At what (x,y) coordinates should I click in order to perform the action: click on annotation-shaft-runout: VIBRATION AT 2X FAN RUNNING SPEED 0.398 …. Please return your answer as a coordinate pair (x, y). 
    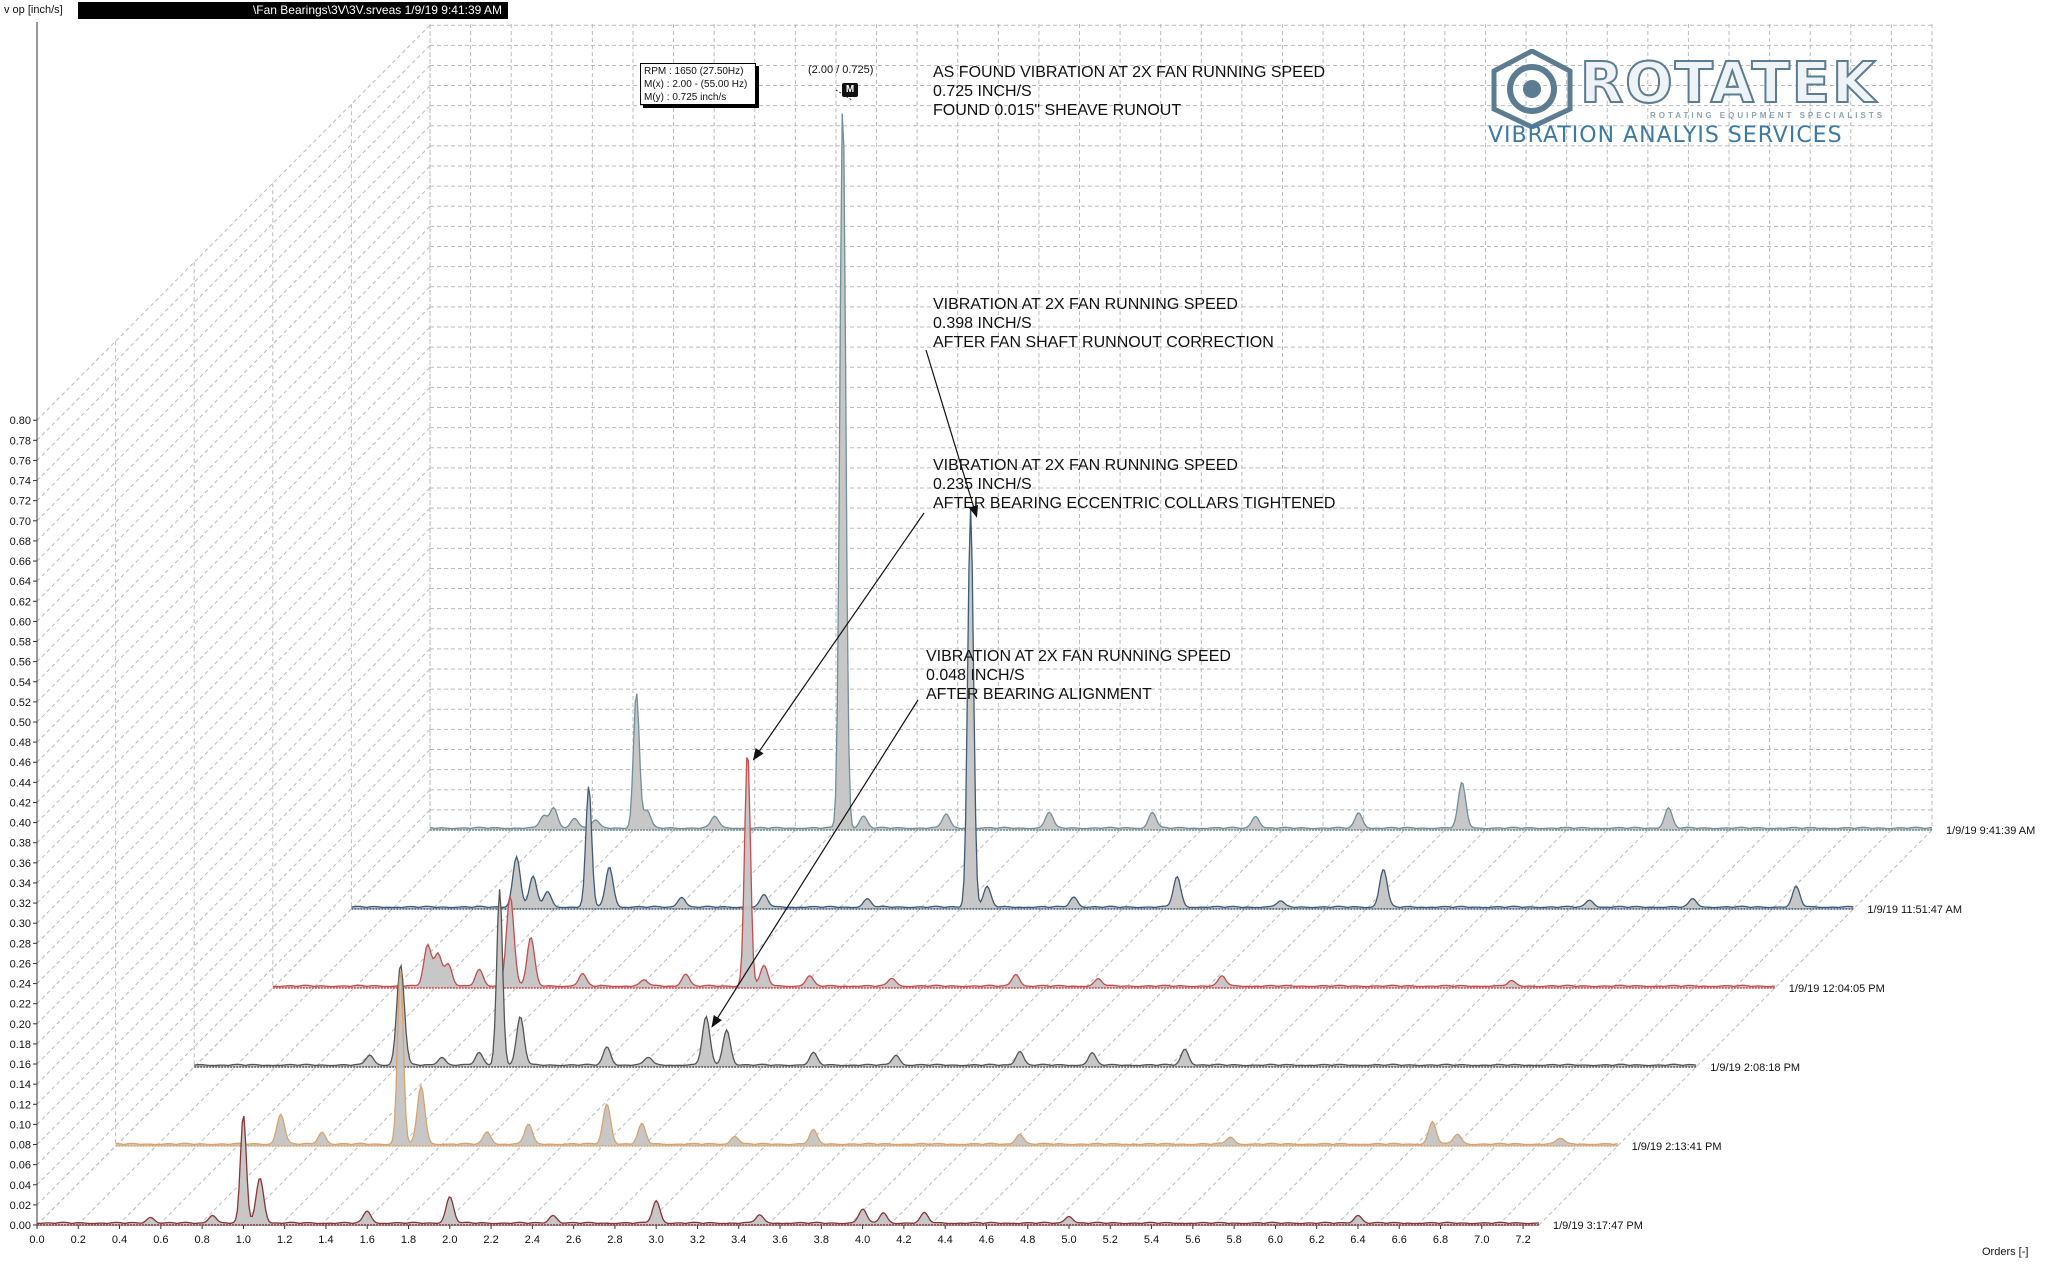
    Looking at the image, I should click on (1103, 323).